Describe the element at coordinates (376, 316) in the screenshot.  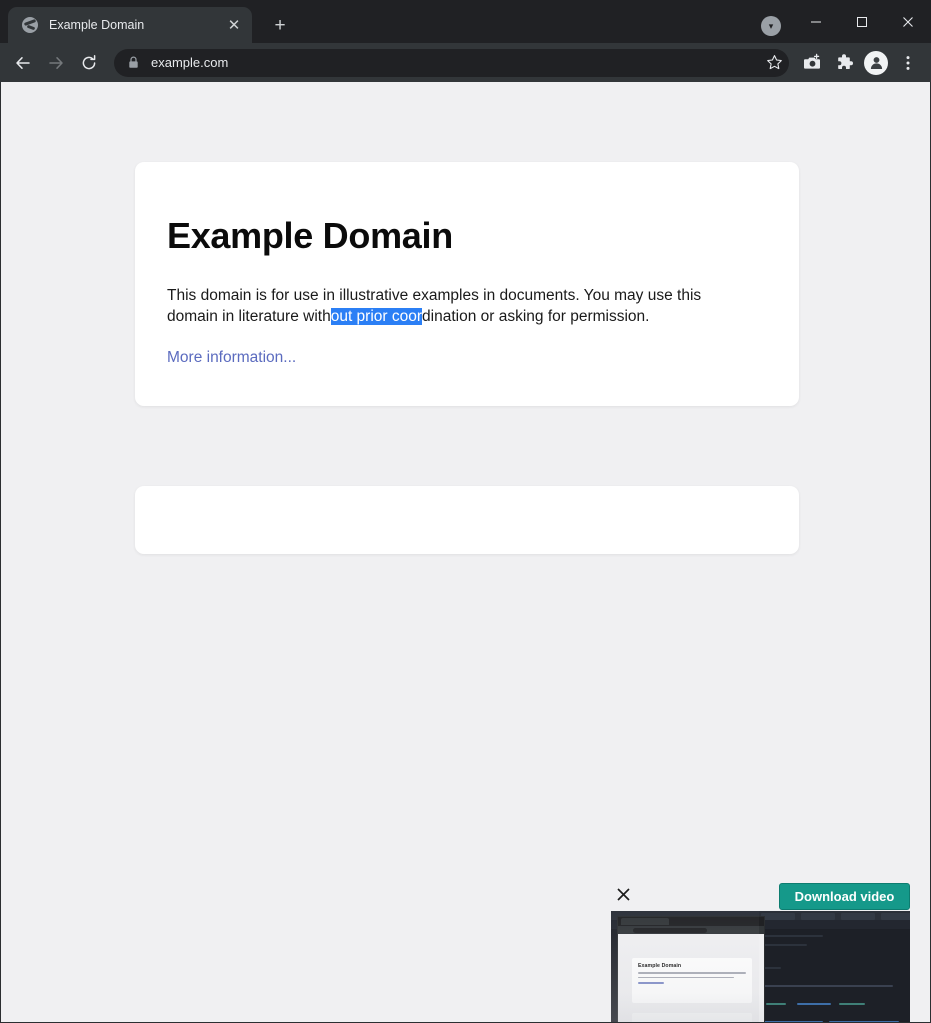
I see `selected-text: out prior coor` at that location.